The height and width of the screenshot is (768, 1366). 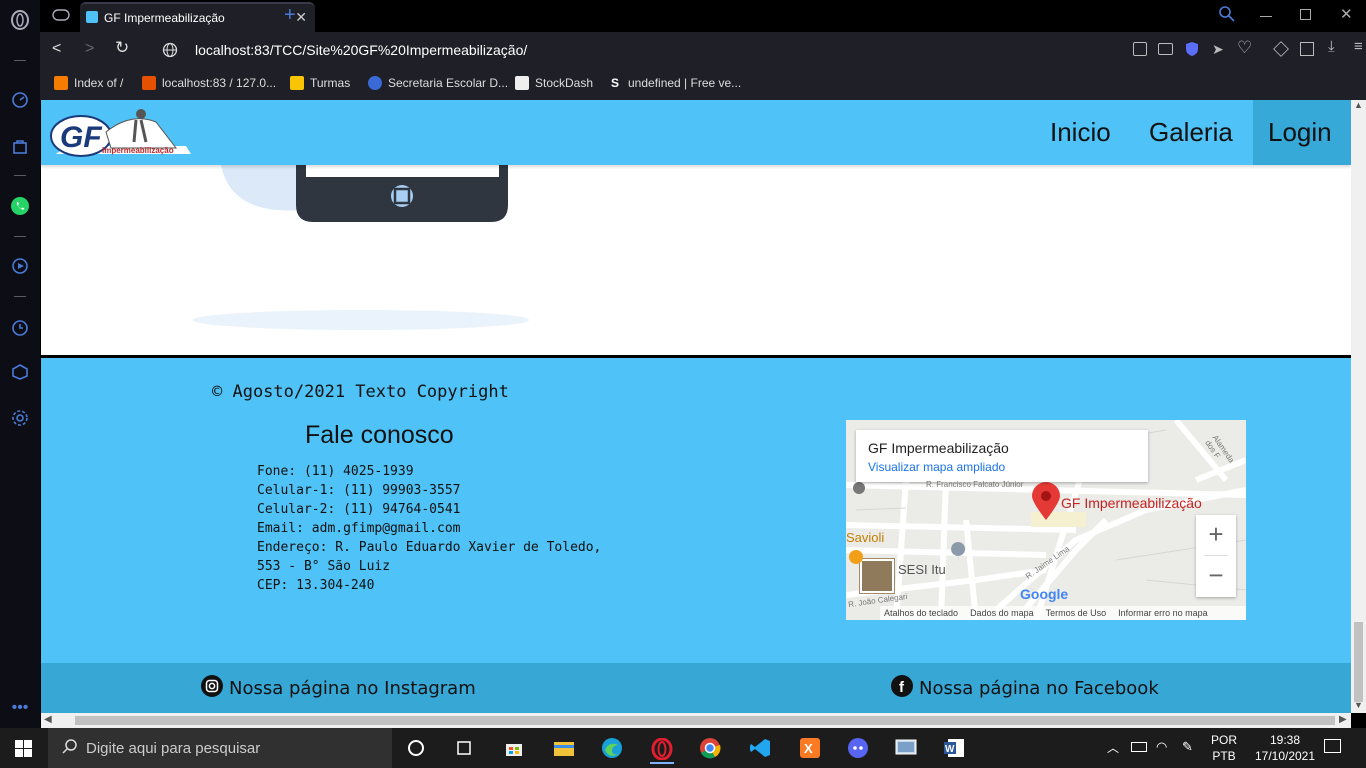 What do you see at coordinates (92, 17) in the screenshot?
I see `site-favicon-icon` at bounding box center [92, 17].